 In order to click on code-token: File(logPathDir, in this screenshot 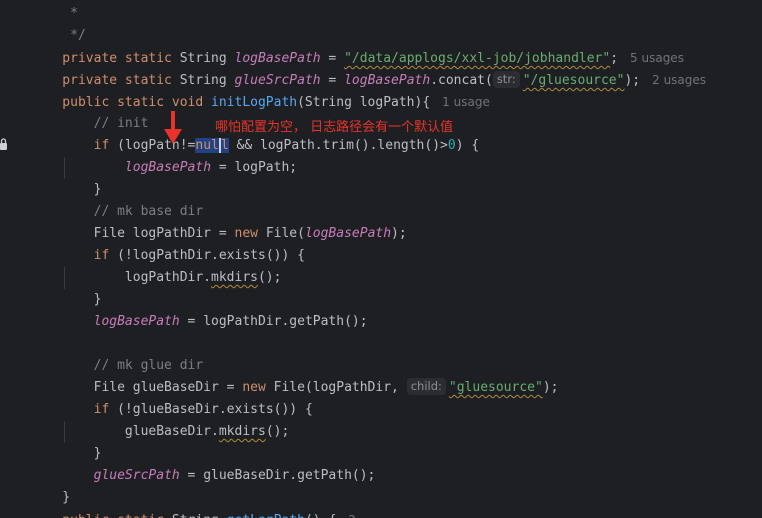, I will do `click(340, 387)`.